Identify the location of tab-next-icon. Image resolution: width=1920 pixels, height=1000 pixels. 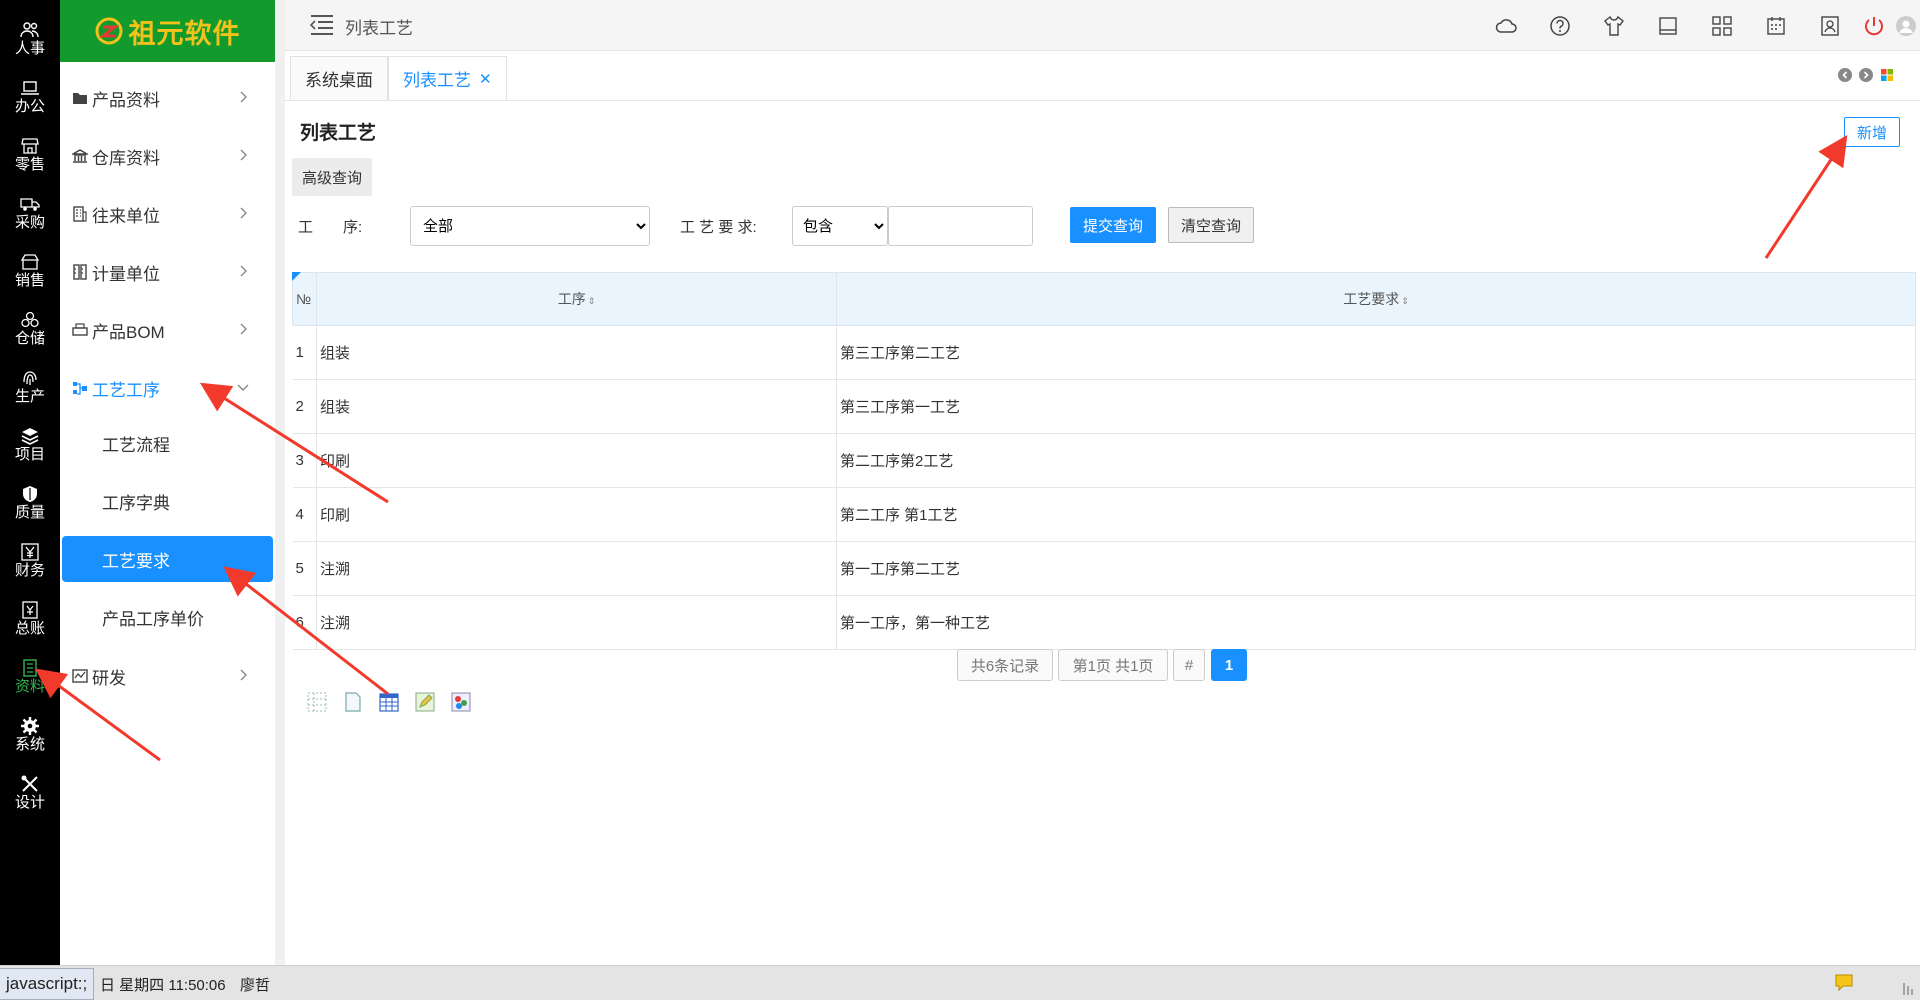
(1866, 75).